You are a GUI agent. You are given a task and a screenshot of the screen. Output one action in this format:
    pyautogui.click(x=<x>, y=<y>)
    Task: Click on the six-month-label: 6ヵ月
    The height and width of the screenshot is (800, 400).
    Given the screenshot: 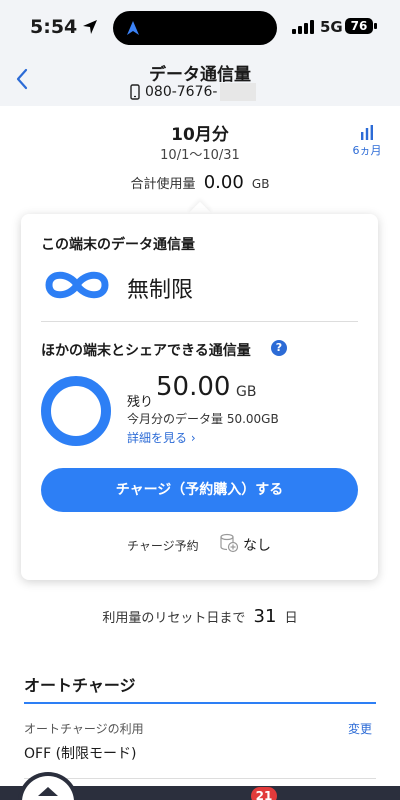 What is the action you would take?
    pyautogui.click(x=367, y=150)
    